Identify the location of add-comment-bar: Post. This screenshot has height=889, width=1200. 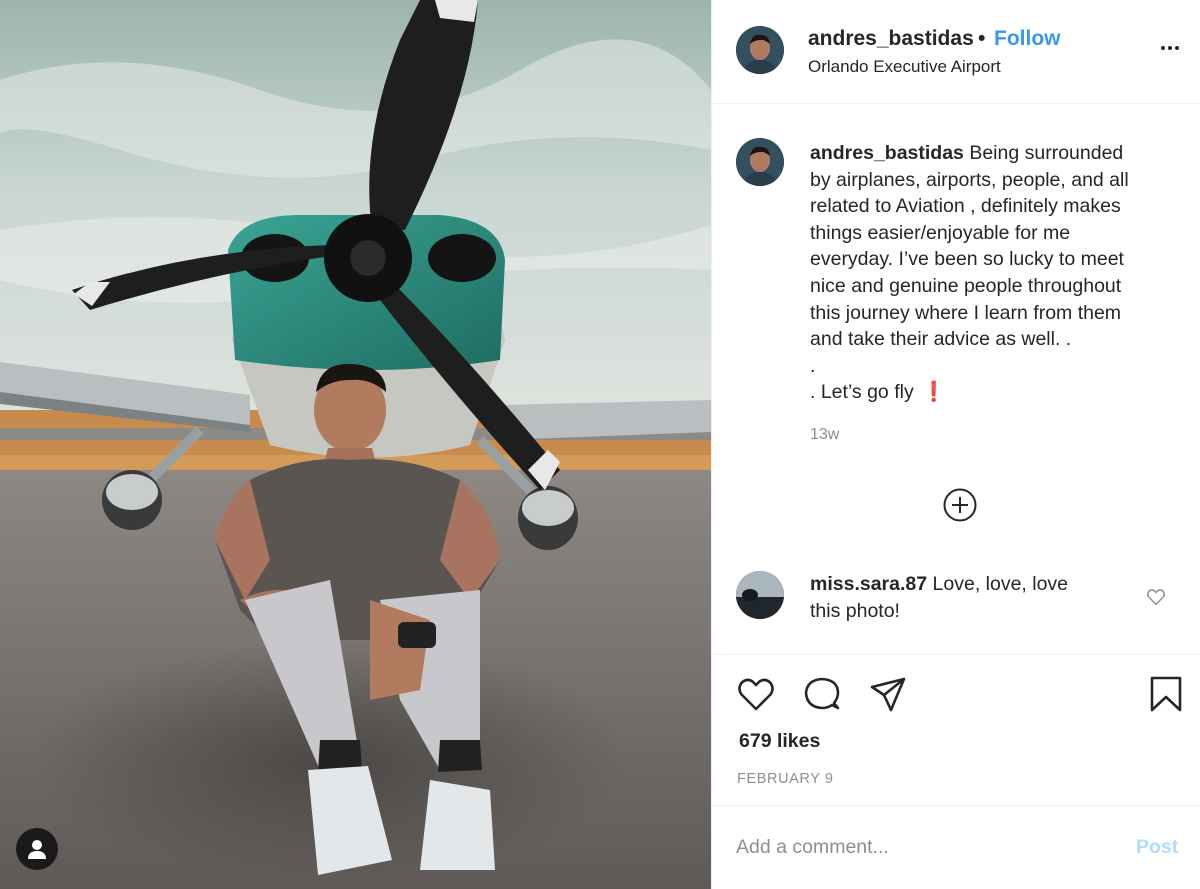
(956, 847).